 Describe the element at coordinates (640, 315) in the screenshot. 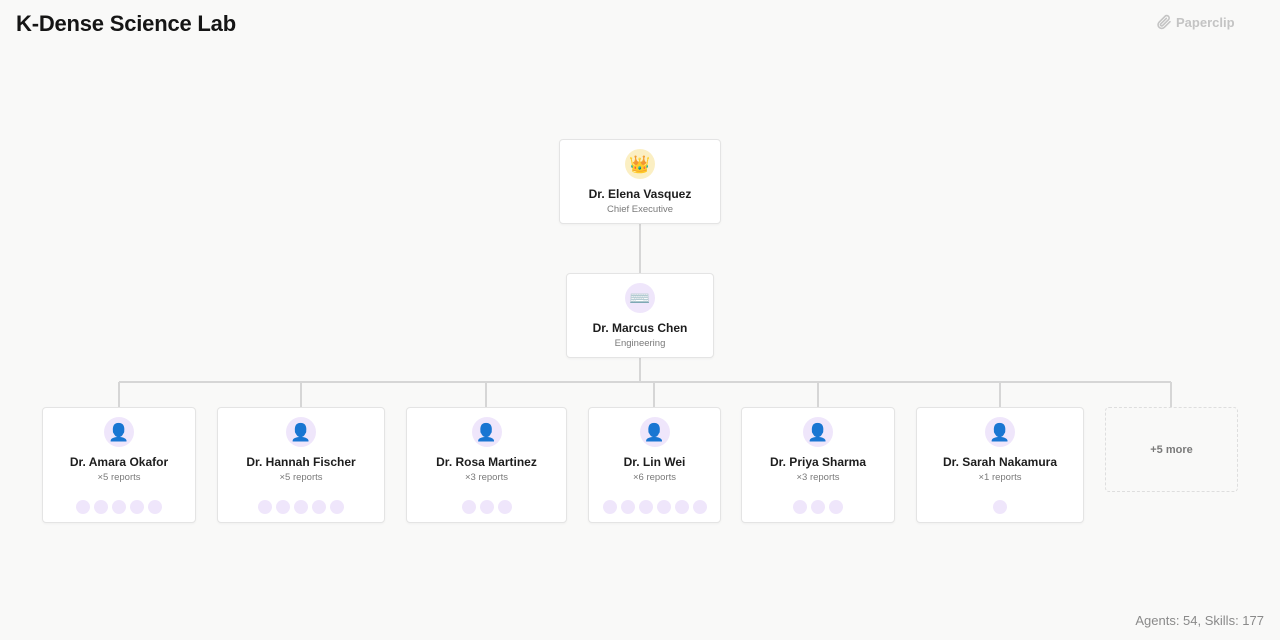

I see `org-card-manager: ⌨️ Dr. Marcus Chen Engineering` at that location.